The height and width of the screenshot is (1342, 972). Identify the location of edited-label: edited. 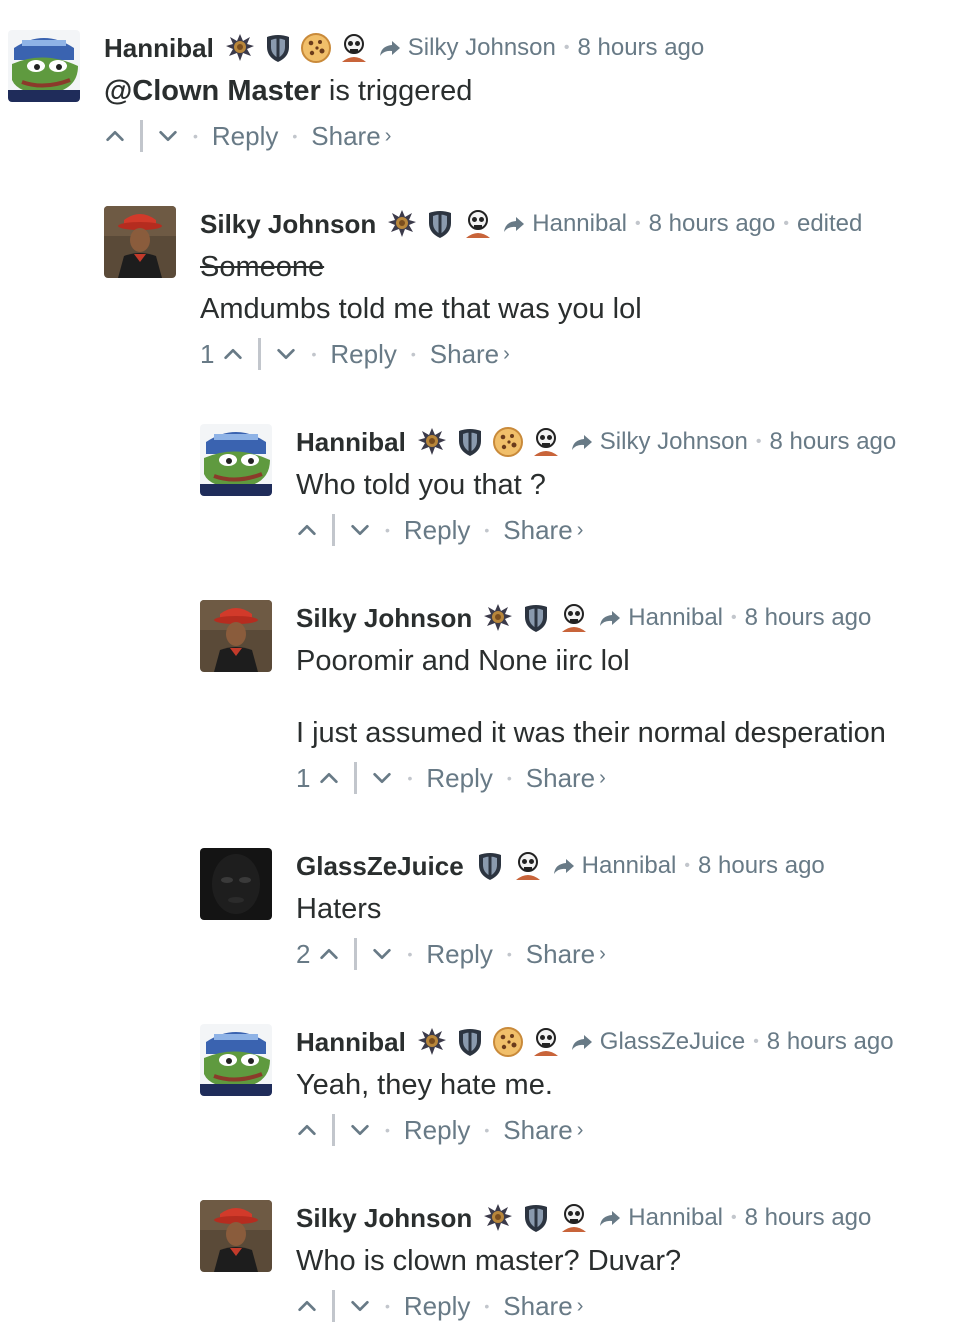
(829, 223).